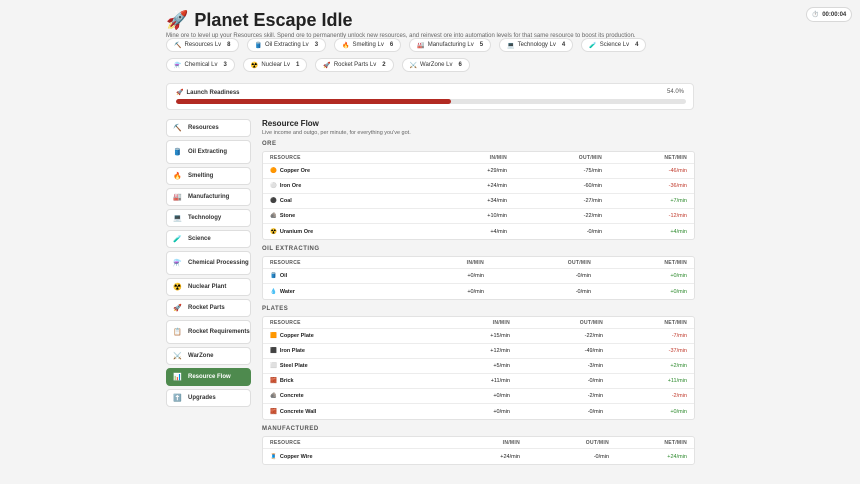 The width and height of the screenshot is (860, 484). I want to click on table-row: 🪨 Concrete +0/min -2/min -2/min, so click(478, 396).